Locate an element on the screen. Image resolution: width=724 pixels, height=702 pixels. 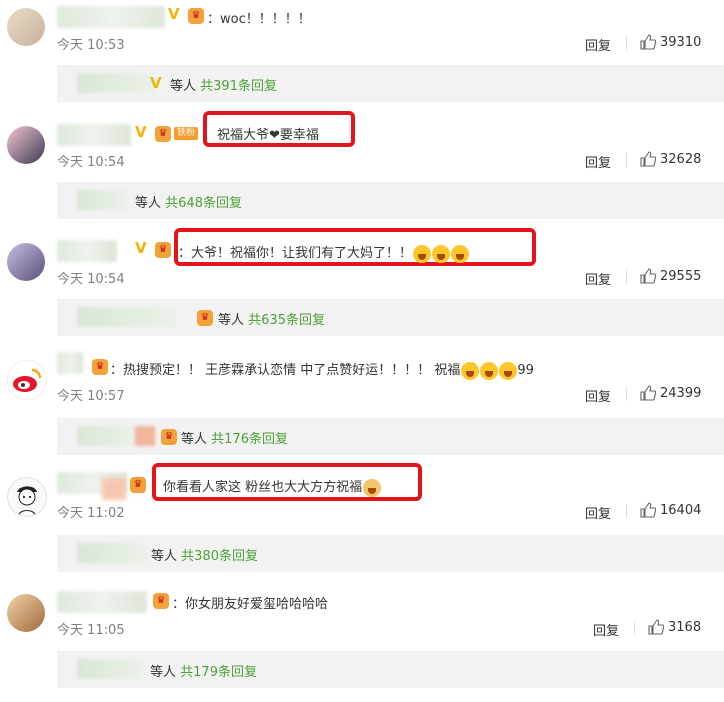
sub-reply-summary: 等人 共635条回复 is located at coordinates (271, 318).